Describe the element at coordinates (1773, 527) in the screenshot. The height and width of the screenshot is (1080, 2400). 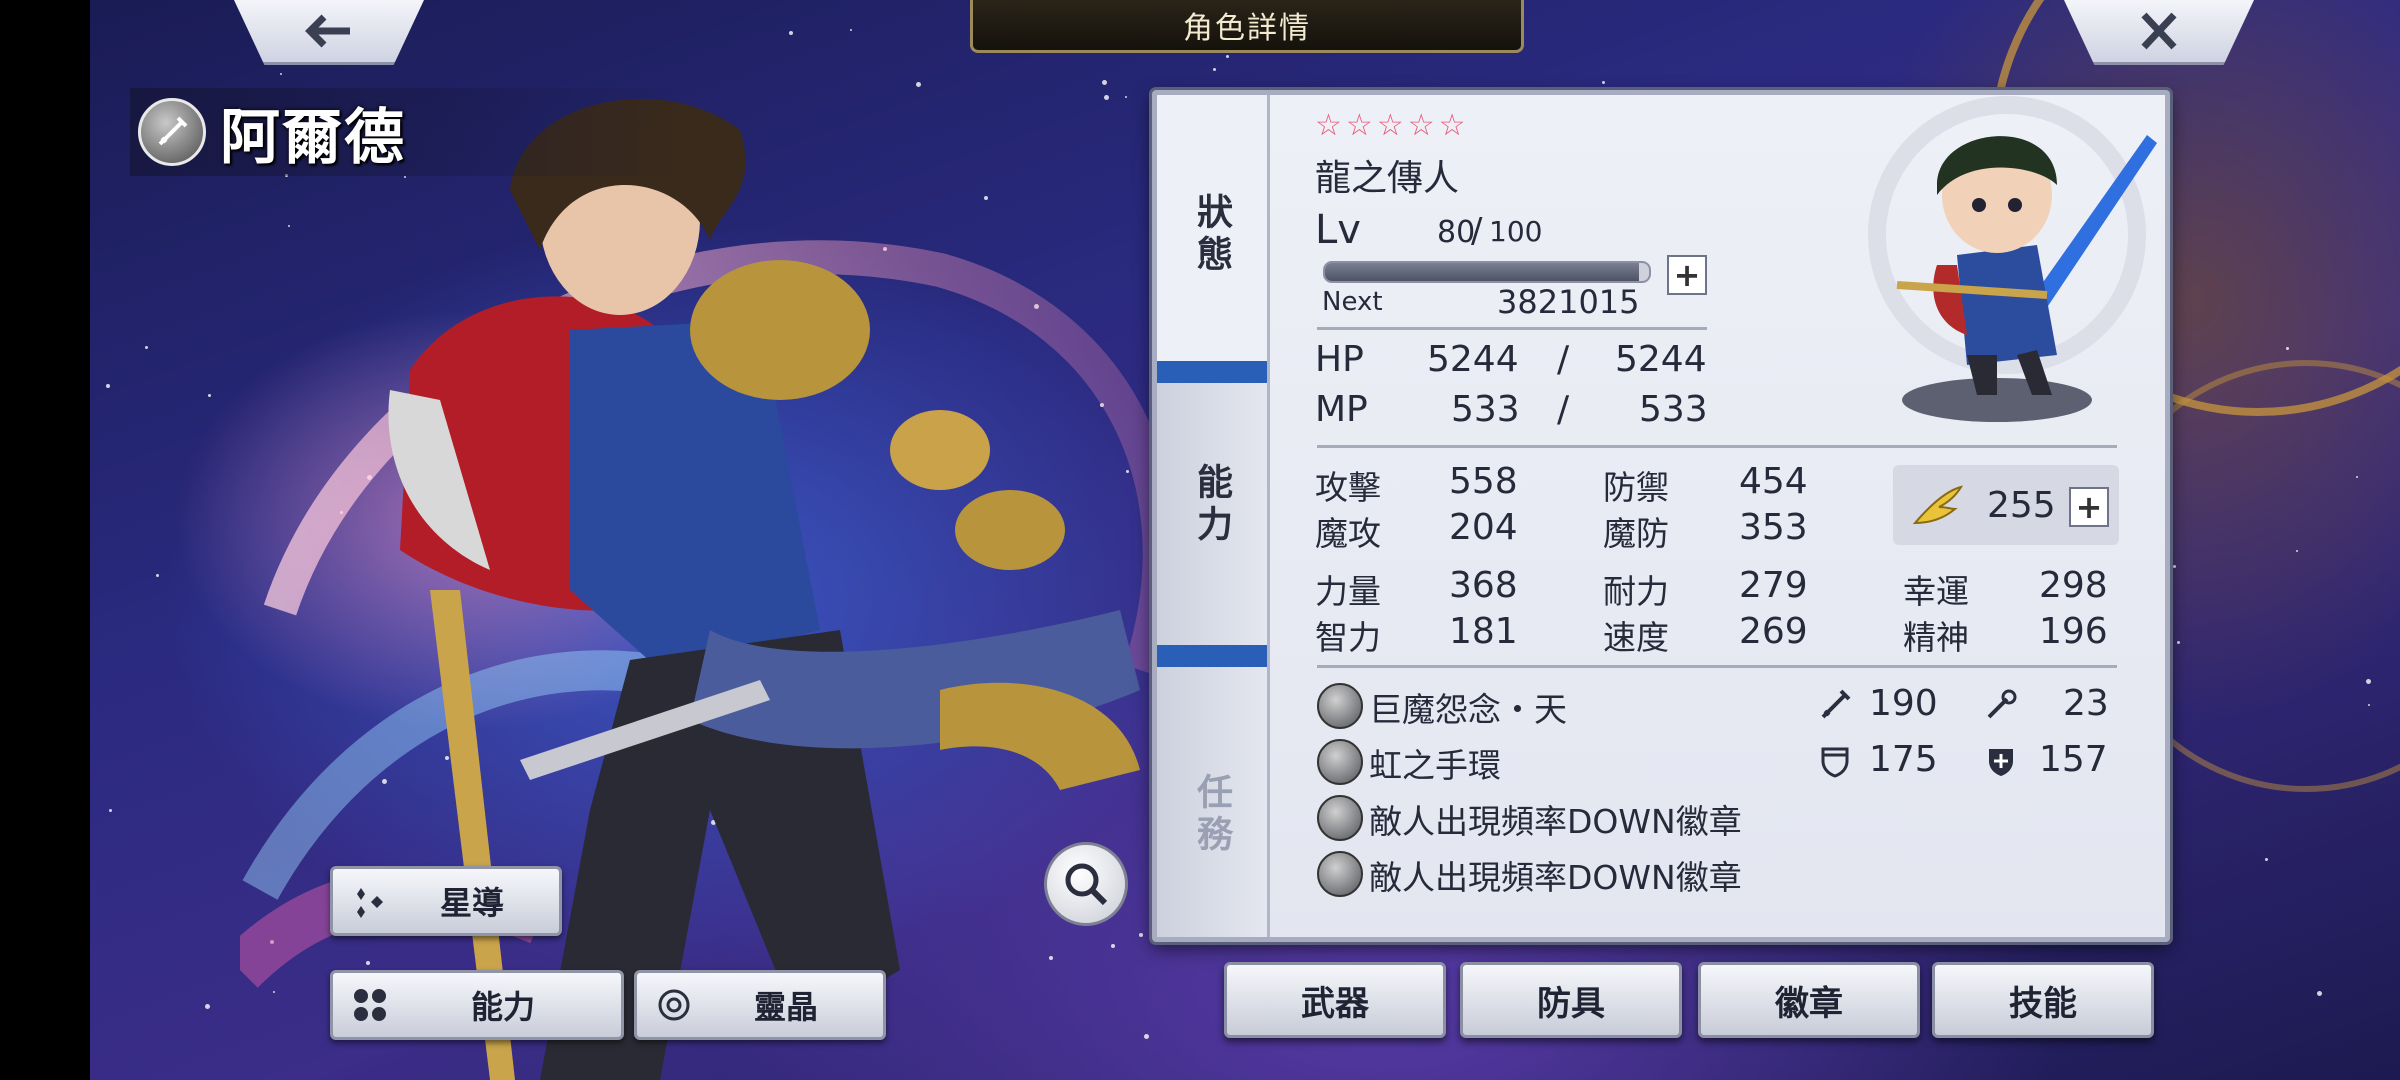
I see `mdef-value: 353` at that location.